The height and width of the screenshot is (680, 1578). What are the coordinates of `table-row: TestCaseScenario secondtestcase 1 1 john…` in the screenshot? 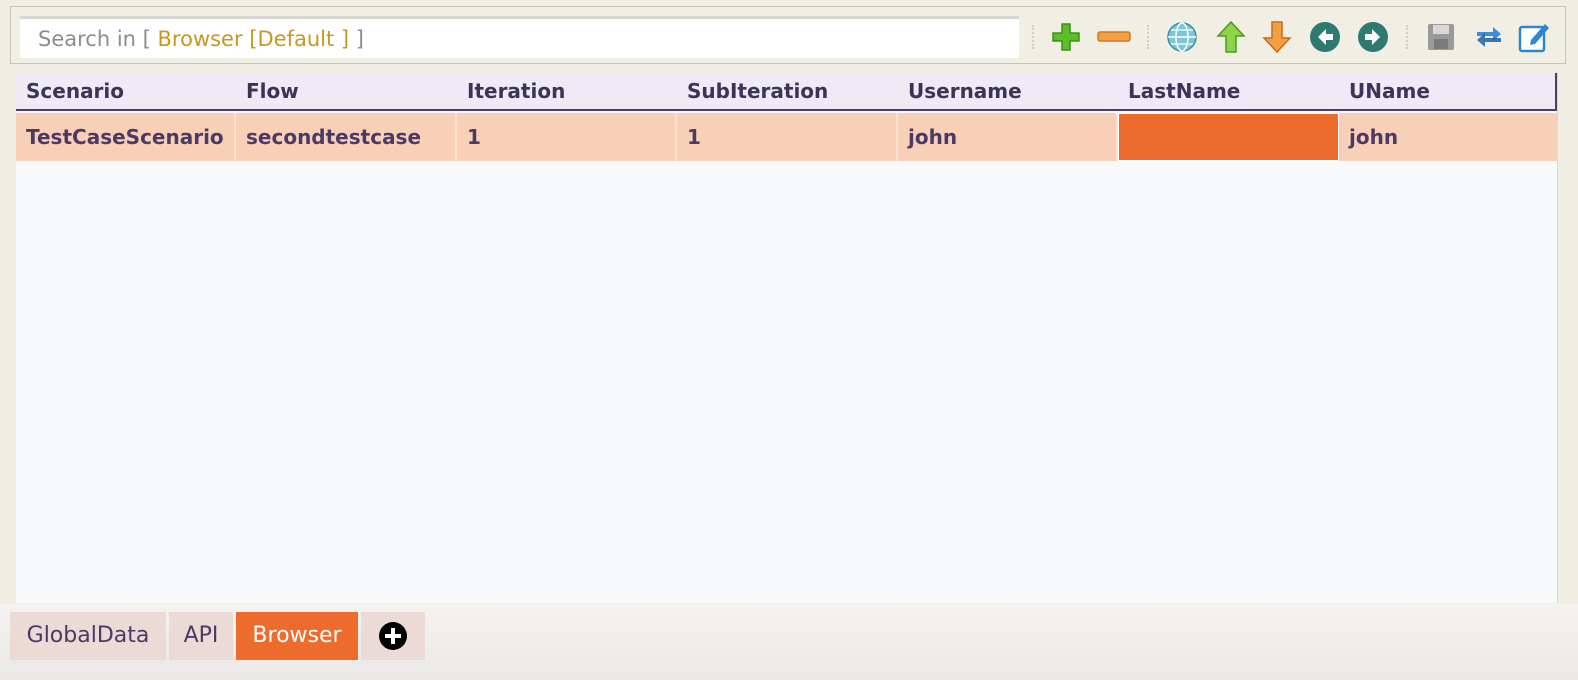 It's located at (786, 137).